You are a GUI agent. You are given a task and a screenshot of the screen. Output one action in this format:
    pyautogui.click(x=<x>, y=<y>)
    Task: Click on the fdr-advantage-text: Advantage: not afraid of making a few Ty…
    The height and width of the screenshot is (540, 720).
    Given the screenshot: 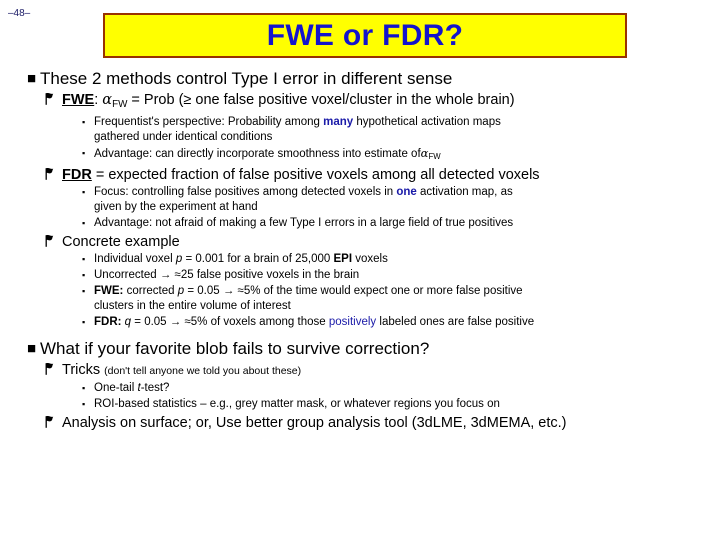 What is the action you would take?
    pyautogui.click(x=304, y=222)
    